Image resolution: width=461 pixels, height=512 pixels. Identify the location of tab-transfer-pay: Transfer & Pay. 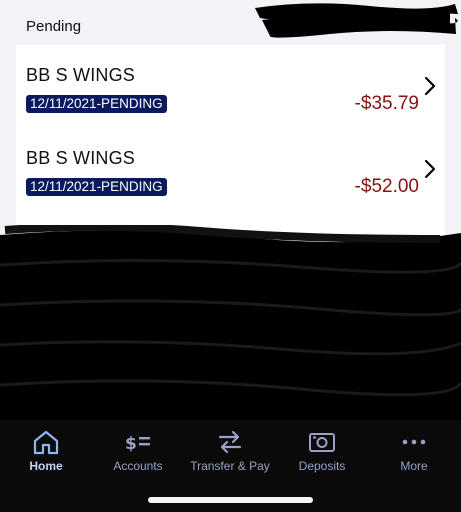
(230, 450).